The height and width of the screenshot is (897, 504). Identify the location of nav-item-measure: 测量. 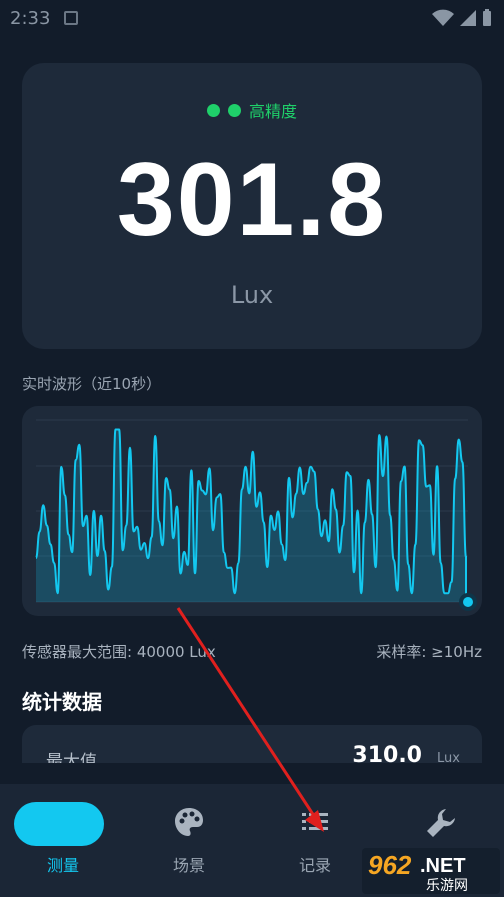
(63, 840).